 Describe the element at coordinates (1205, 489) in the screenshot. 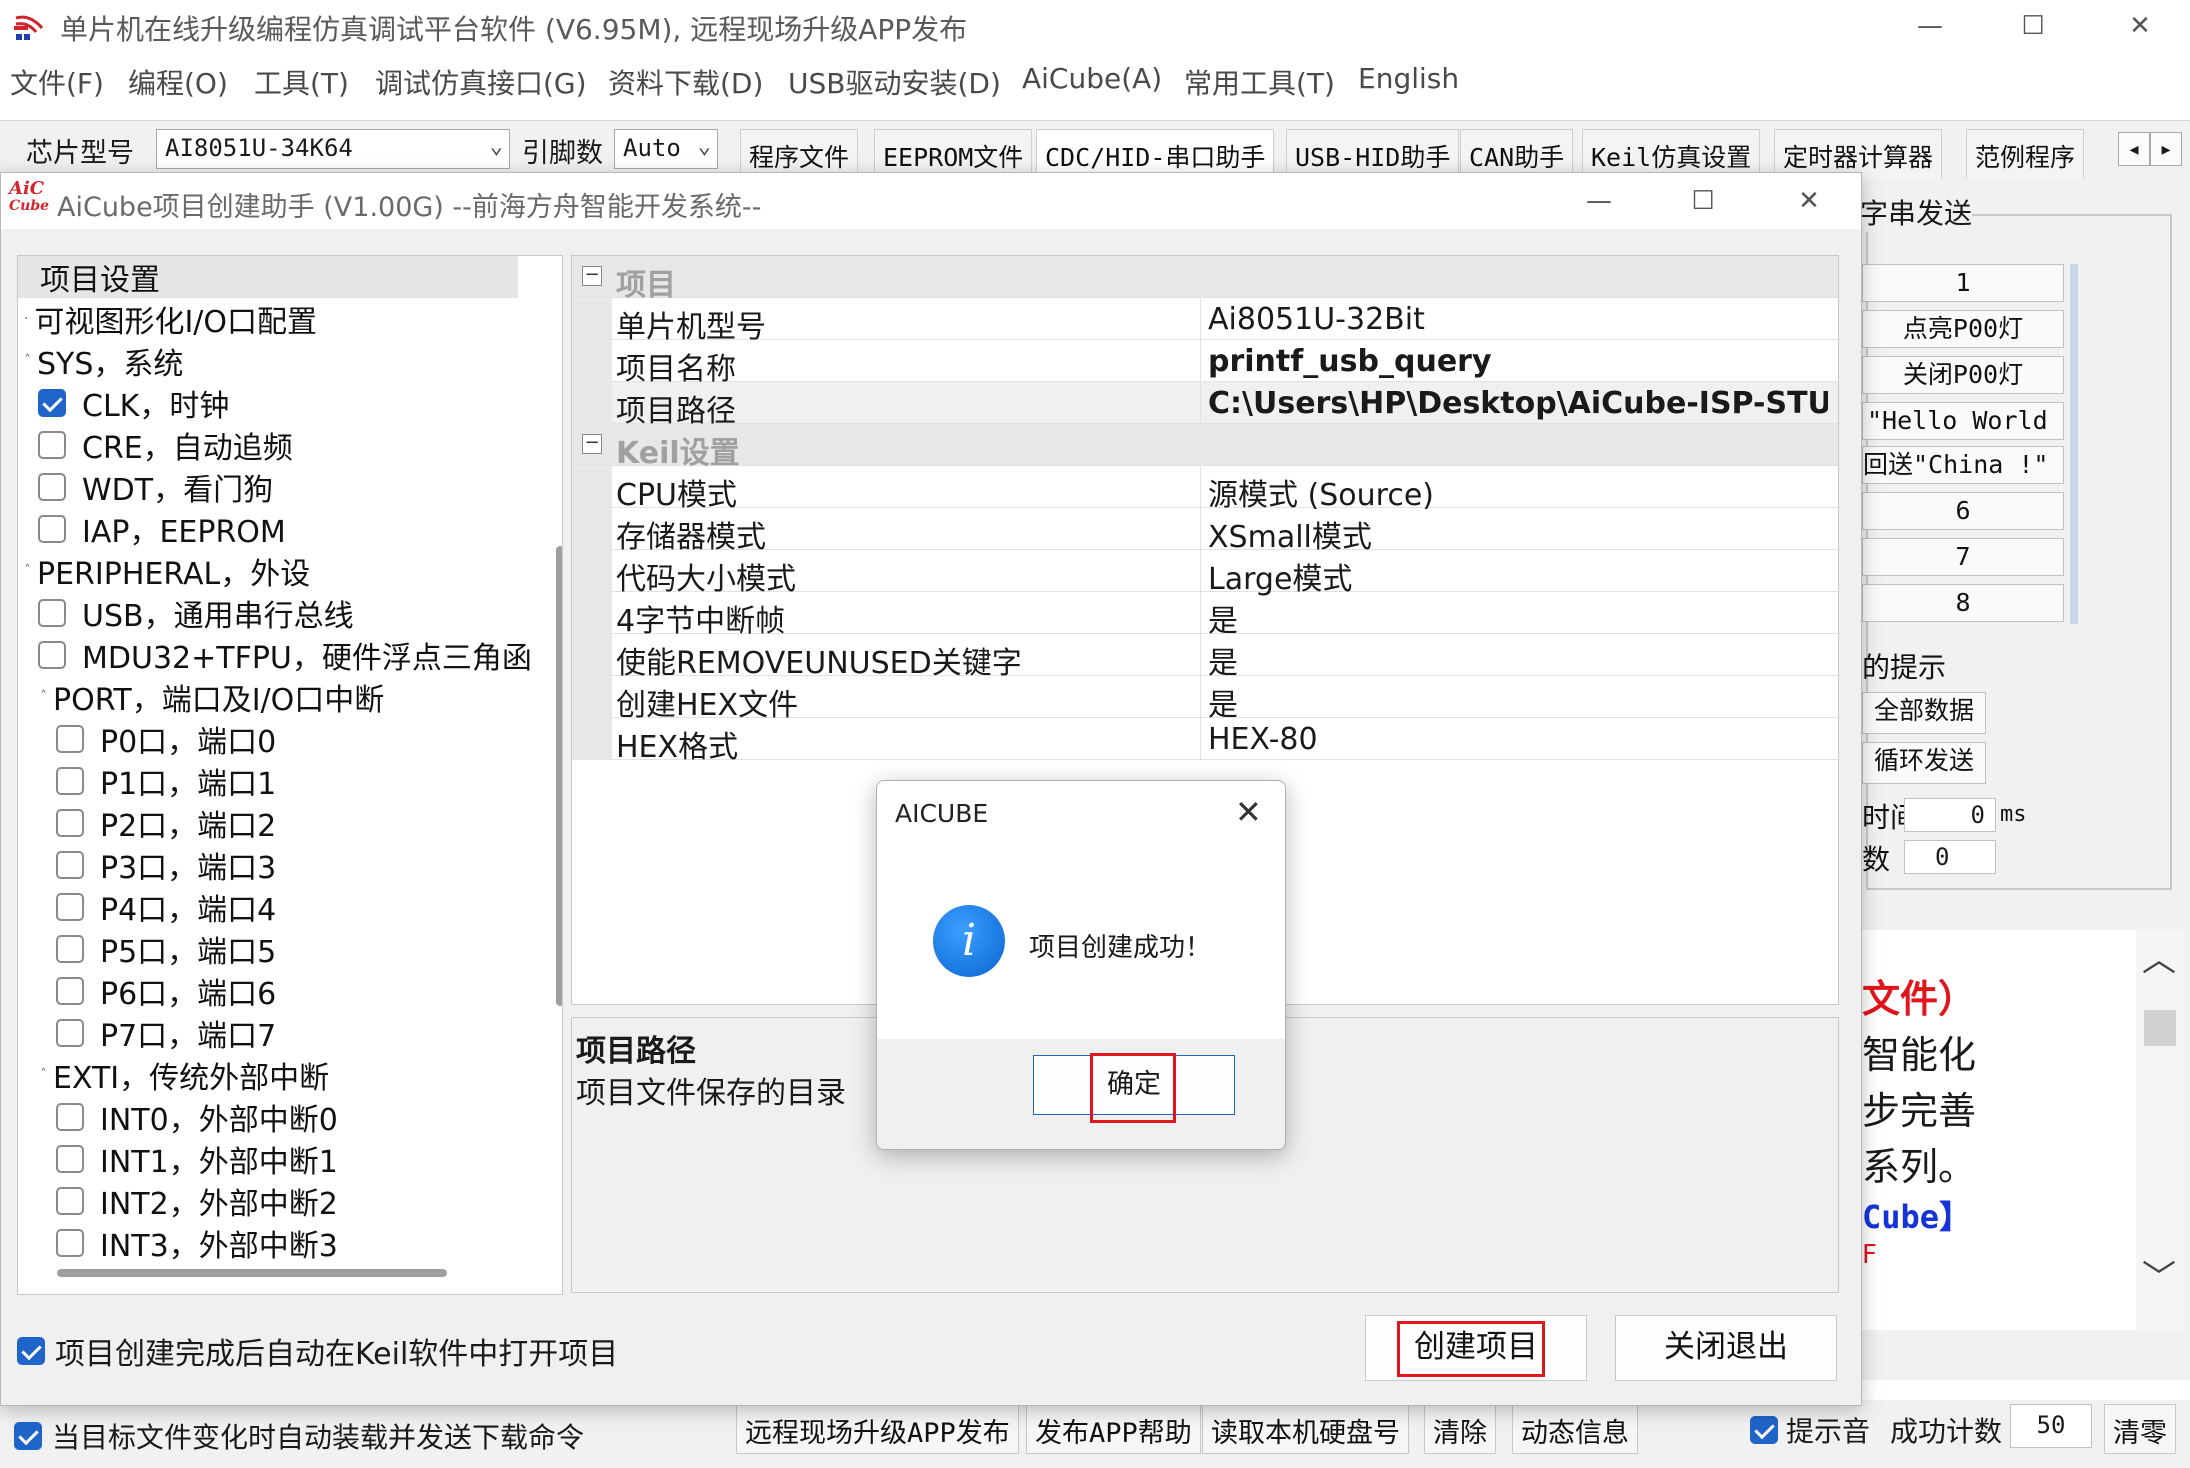

I see `grid-row: CPU模式 源模式 (Source)` at that location.